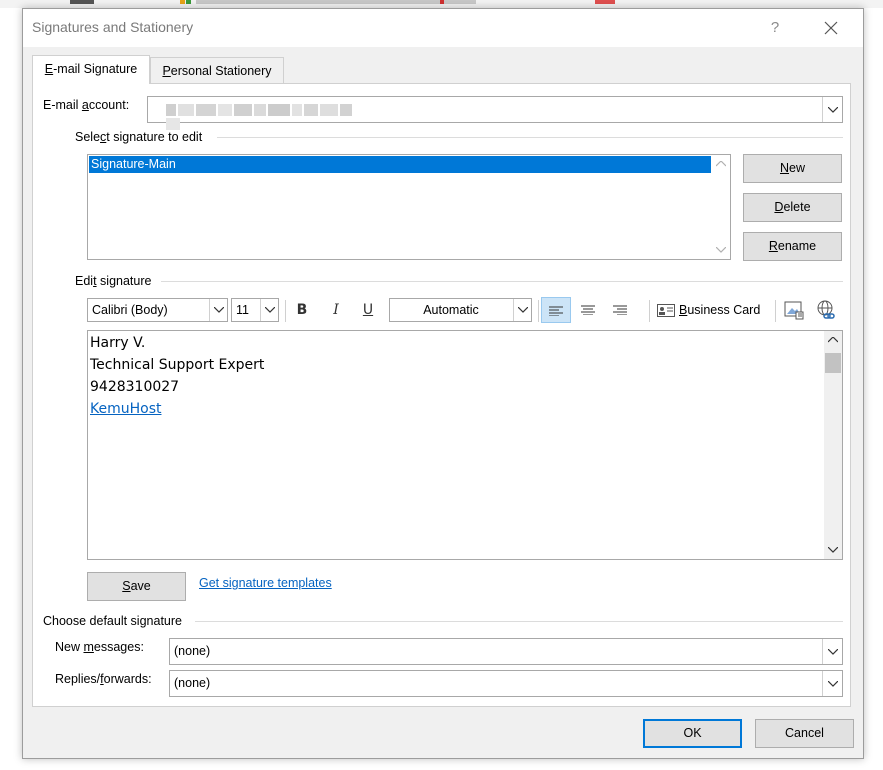 Image resolution: width=883 pixels, height=770 pixels. What do you see at coordinates (49, 69) in the screenshot?
I see `tab-email-signature-mnemonic: E` at bounding box center [49, 69].